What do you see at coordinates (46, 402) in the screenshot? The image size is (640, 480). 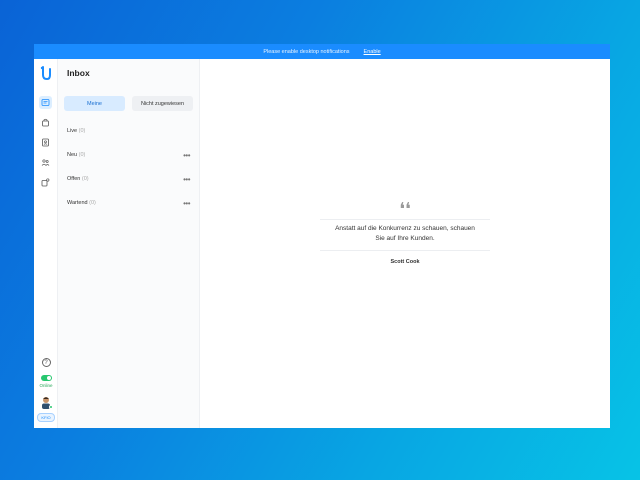 I see `avatar` at bounding box center [46, 402].